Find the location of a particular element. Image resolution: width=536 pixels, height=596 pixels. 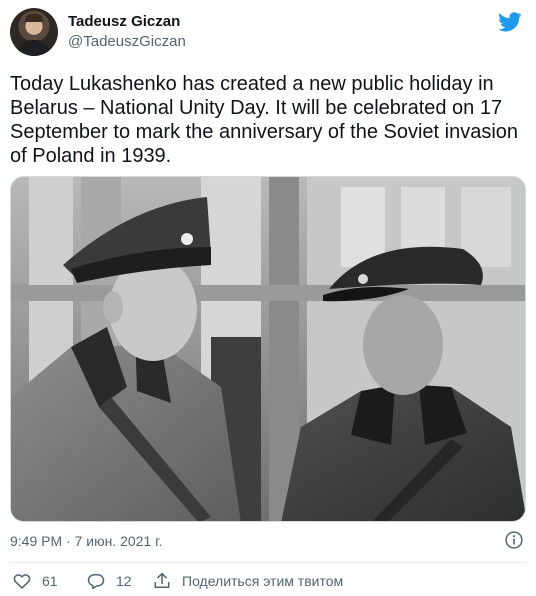

reply-icon is located at coordinates (96, 582).